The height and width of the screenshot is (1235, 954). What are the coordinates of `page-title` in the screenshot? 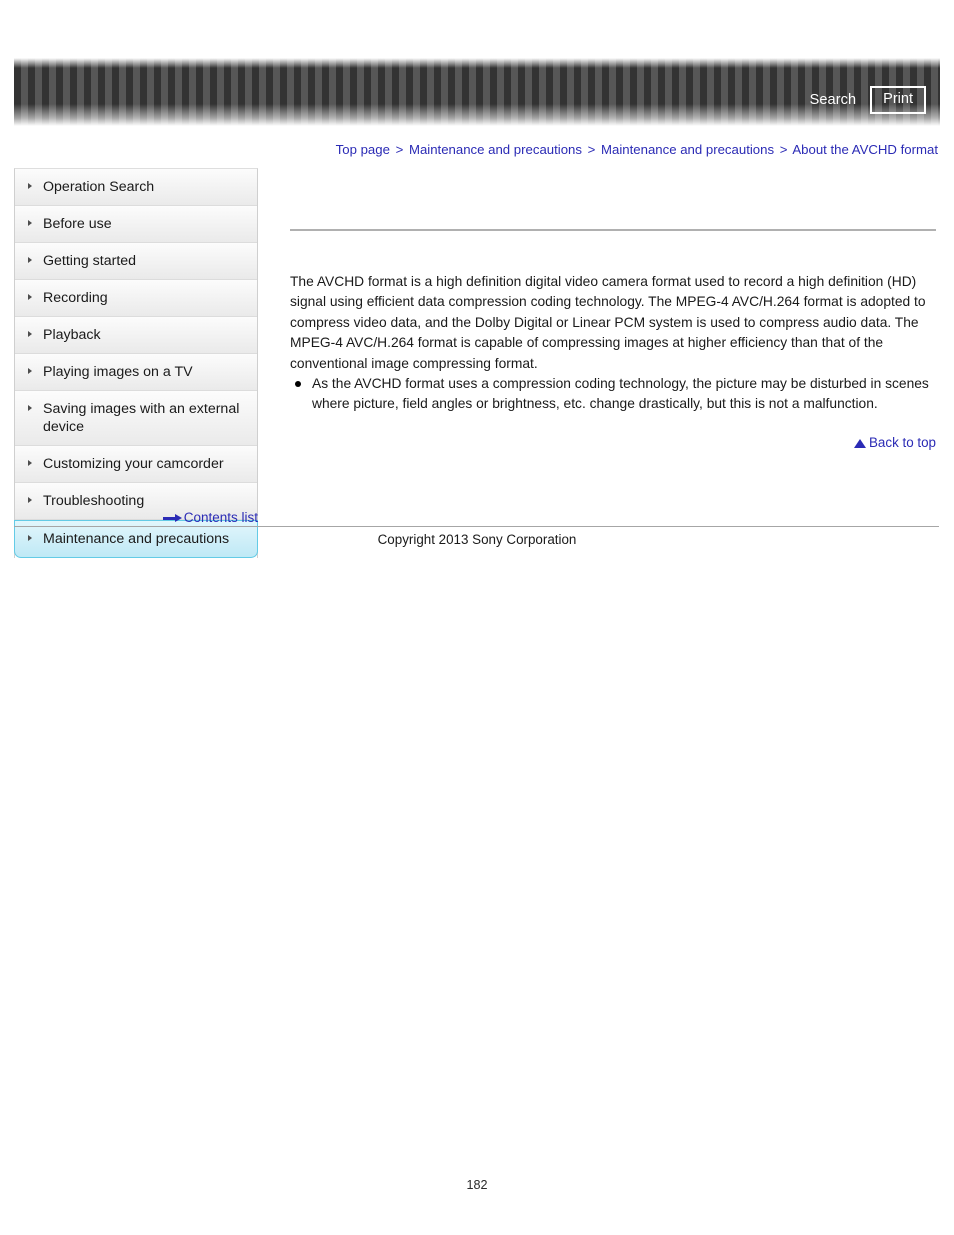 It's located at (613, 200).